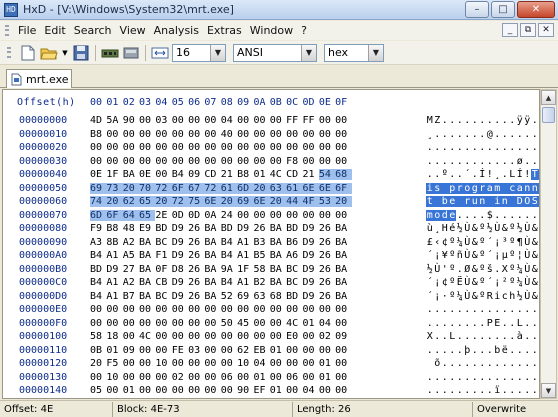 This screenshot has width=558, height=417. What do you see at coordinates (310, 174) in the screenshot?
I see `hex-byte: 21` at bounding box center [310, 174].